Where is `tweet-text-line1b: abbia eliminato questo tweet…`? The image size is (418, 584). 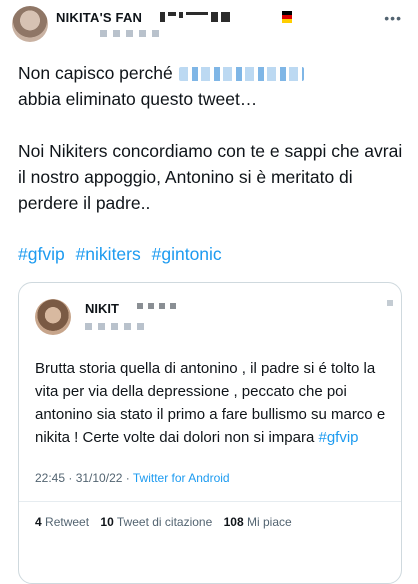
tweet-text-line1b: abbia eliminato questo tweet… is located at coordinates (138, 99).